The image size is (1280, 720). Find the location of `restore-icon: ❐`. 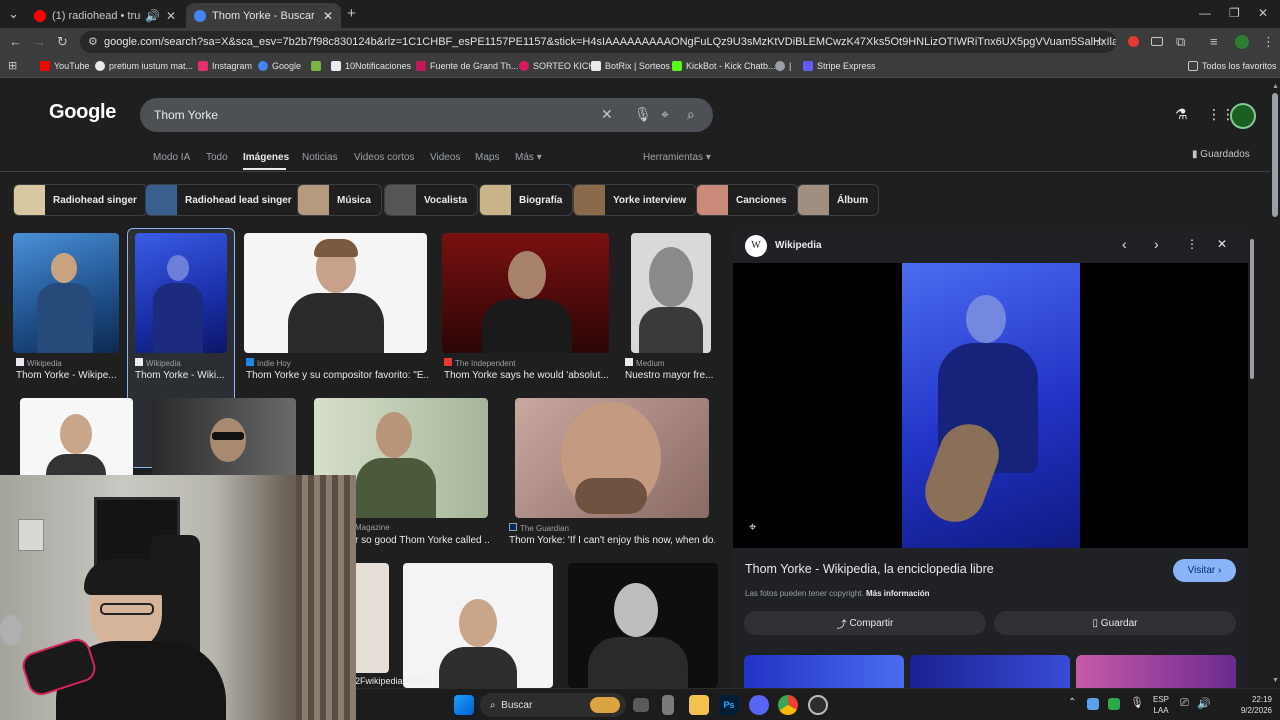

restore-icon: ❐ is located at coordinates (1234, 13).